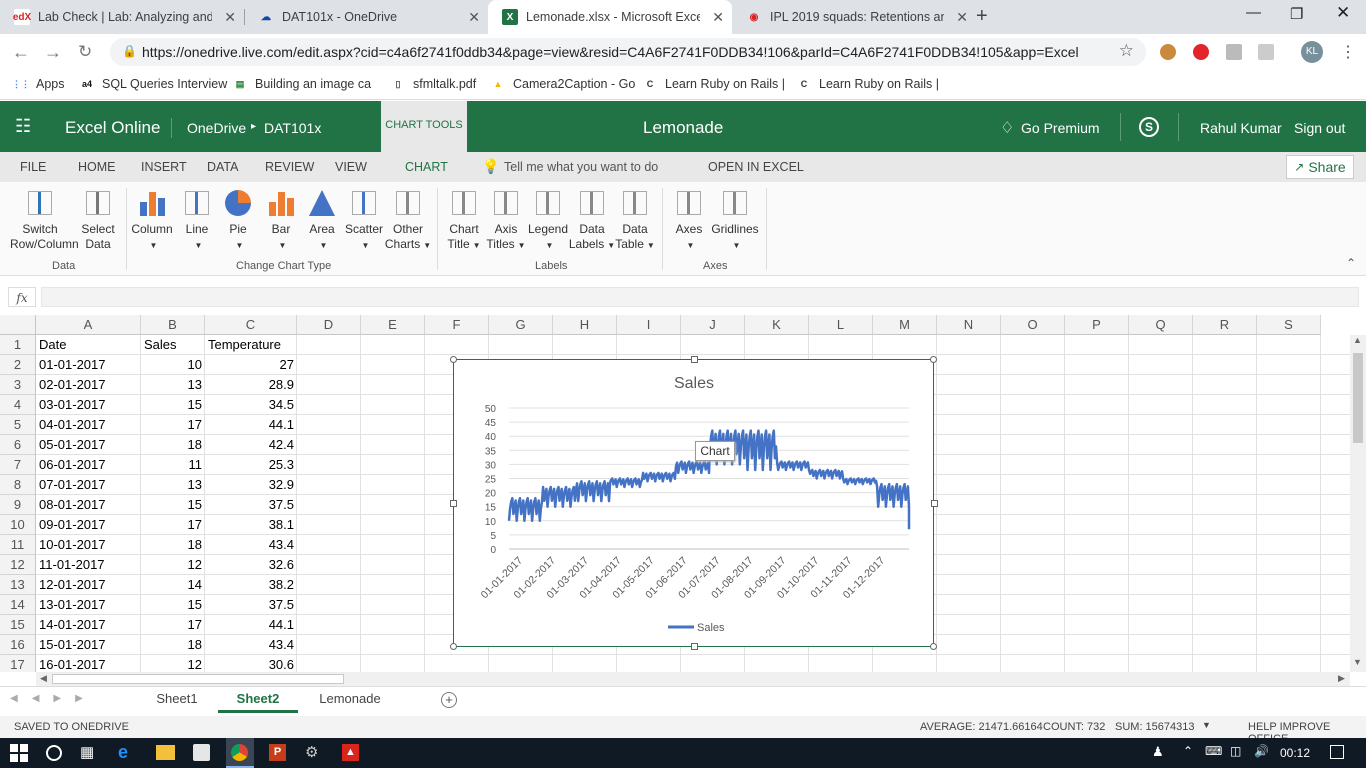  Describe the element at coordinates (88, 525) in the screenshot. I see `cell-a10: 09-01-2017` at that location.